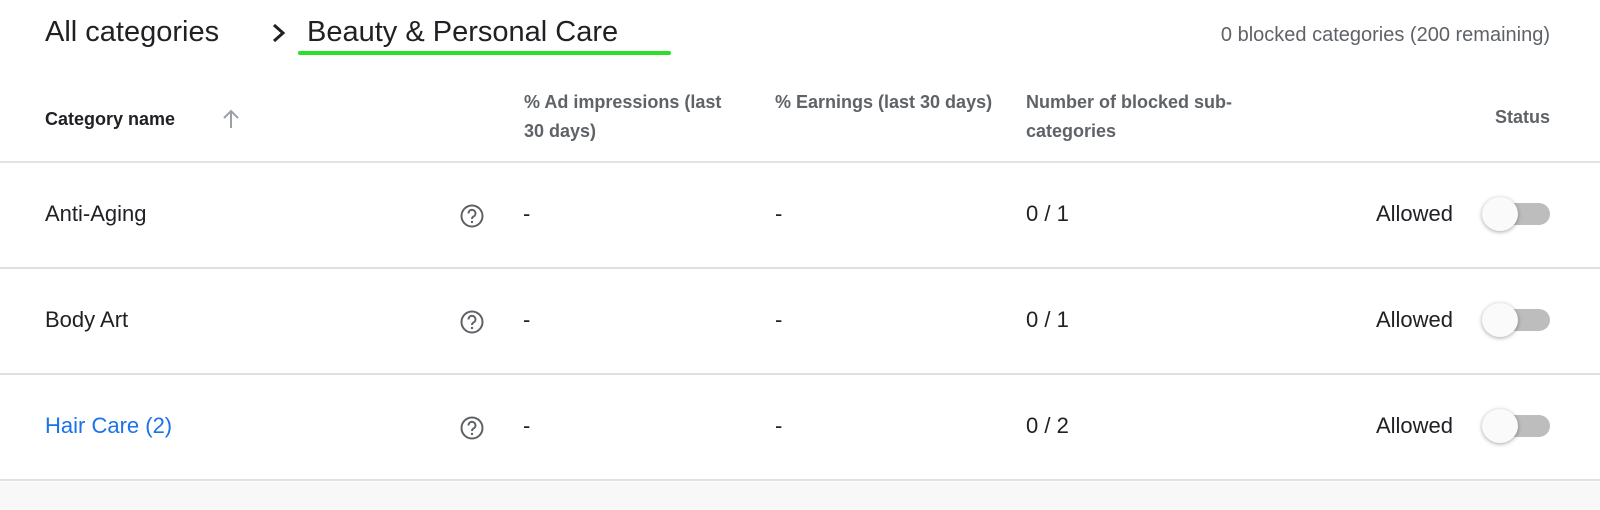 This screenshot has height=510, width=1600. Describe the element at coordinates (463, 32) in the screenshot. I see `breadcrumb-current: Beauty & Personal Care` at that location.